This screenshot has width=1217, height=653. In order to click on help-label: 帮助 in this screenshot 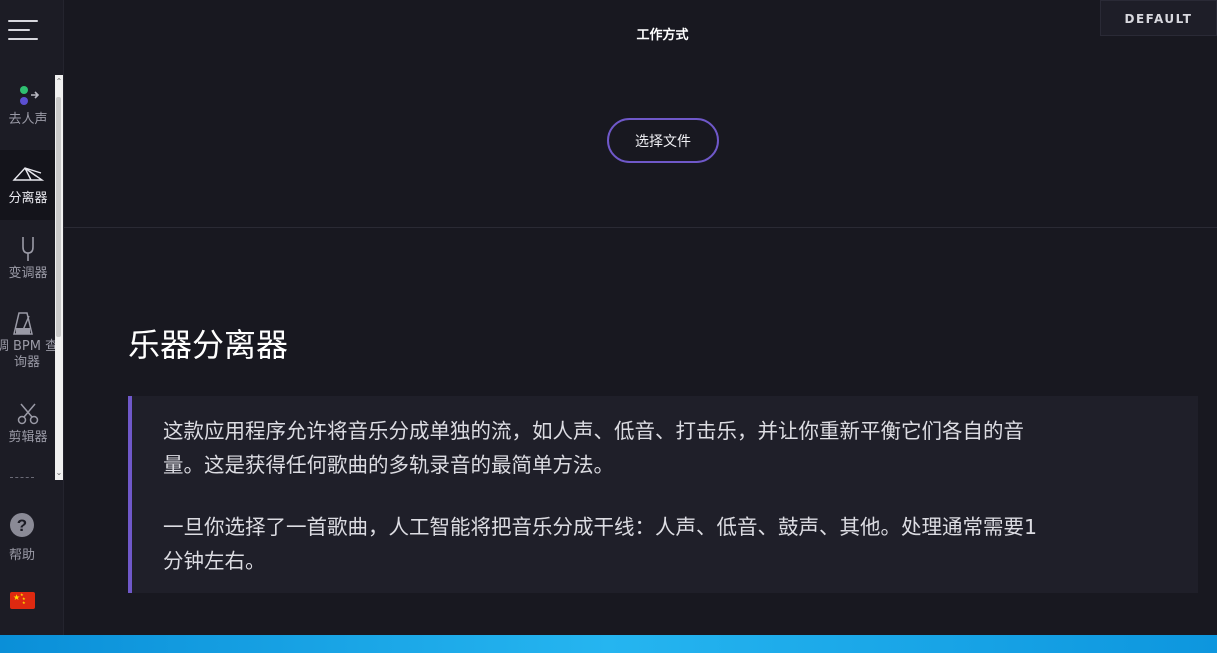, I will do `click(21, 555)`.